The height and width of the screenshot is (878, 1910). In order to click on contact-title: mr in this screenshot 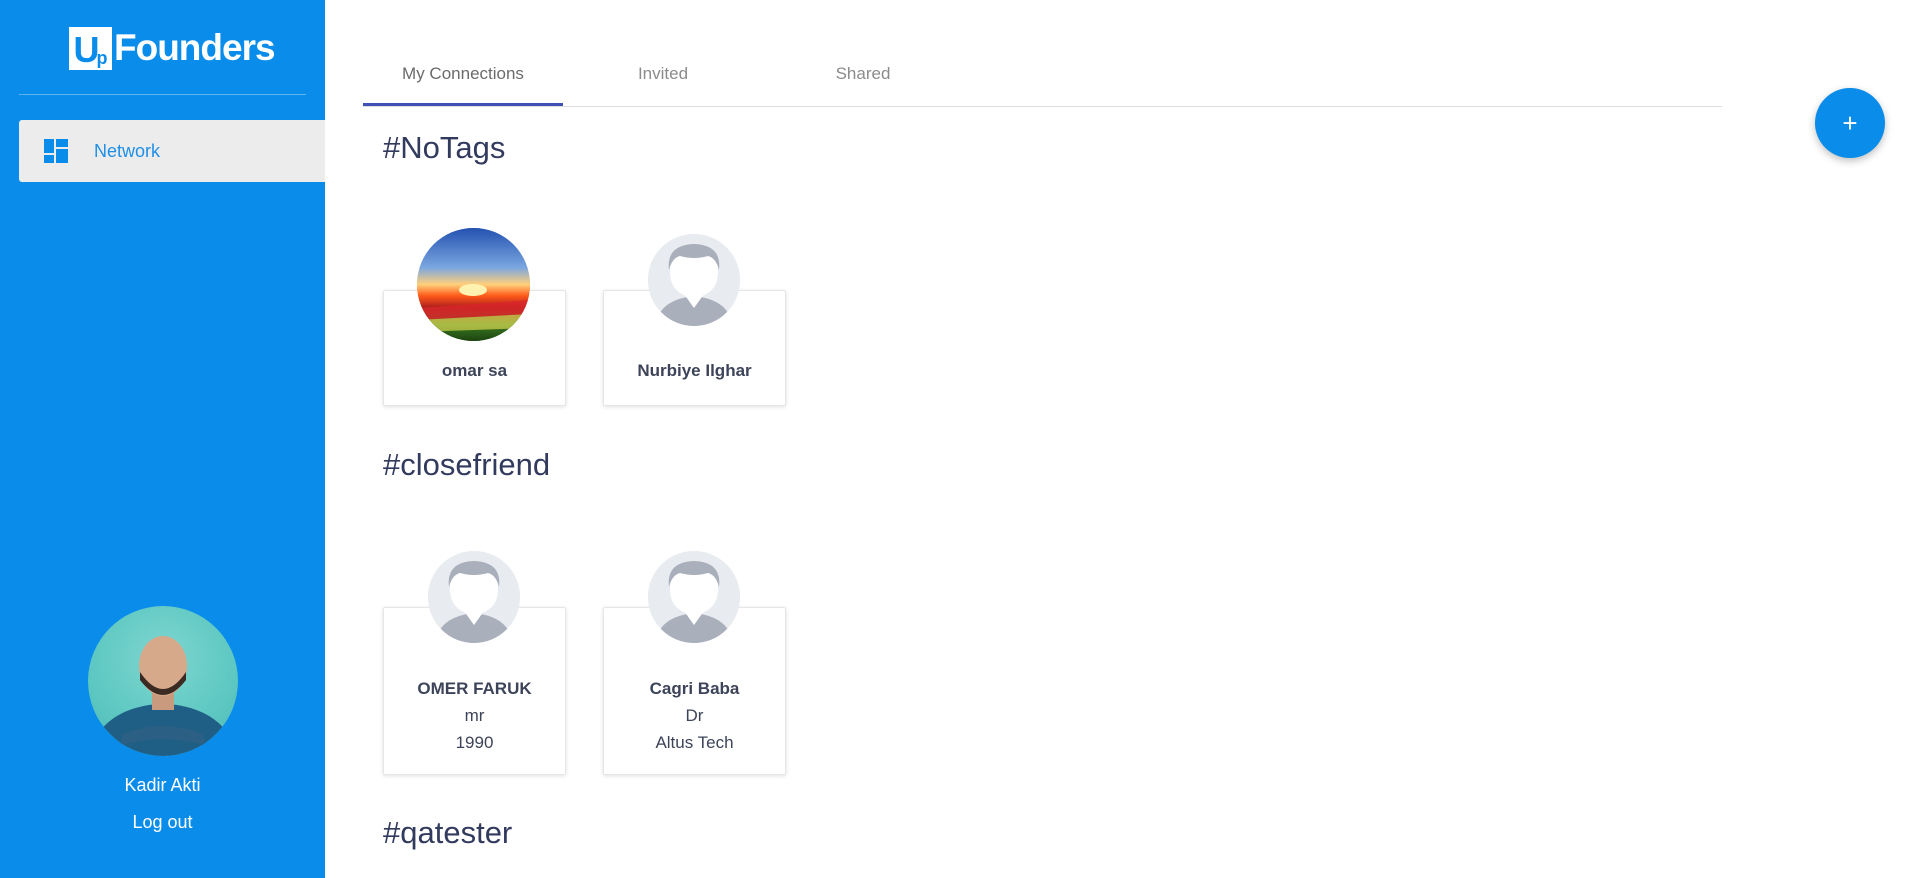, I will do `click(474, 715)`.